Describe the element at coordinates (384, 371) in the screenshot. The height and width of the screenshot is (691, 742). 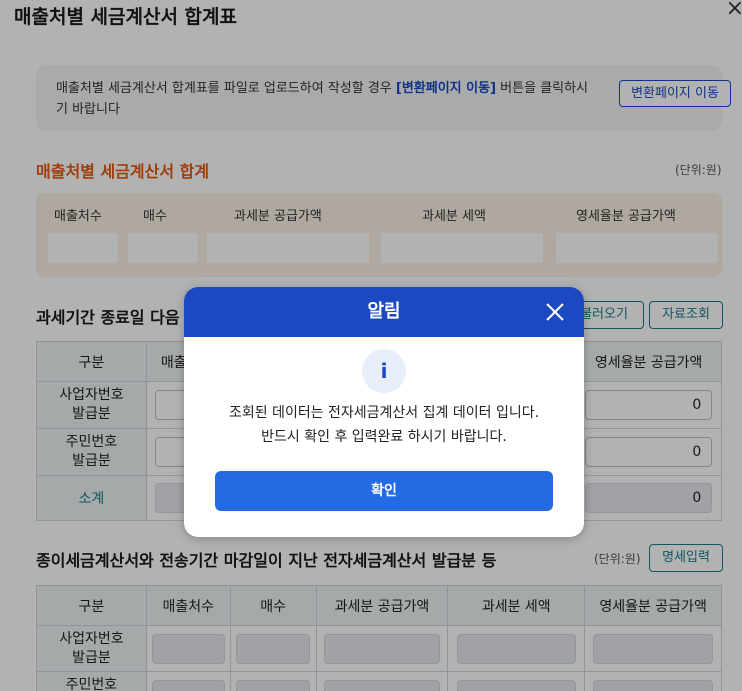
I see `info-icon: i` at that location.